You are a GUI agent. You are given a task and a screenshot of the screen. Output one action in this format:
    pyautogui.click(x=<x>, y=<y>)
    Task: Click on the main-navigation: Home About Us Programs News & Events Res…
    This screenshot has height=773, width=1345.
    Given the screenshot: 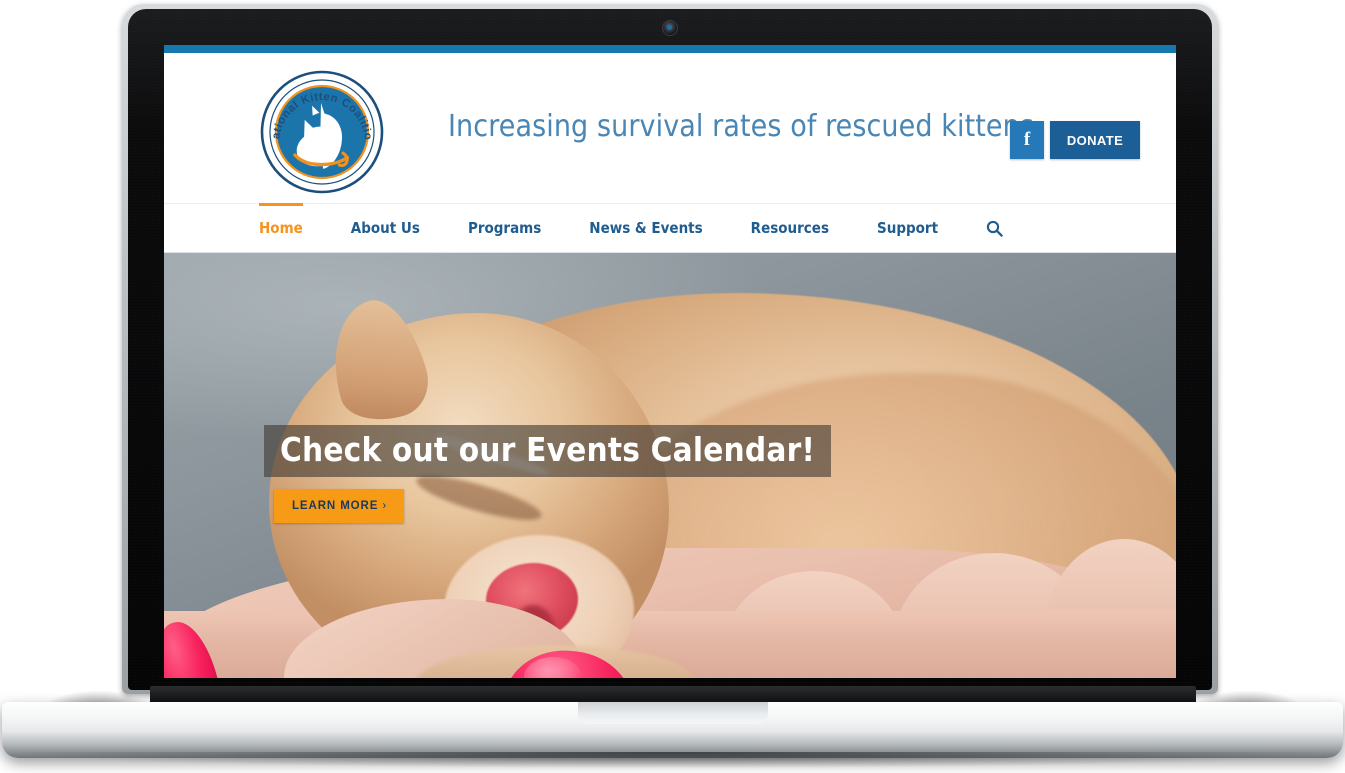 What is the action you would take?
    pyautogui.click(x=670, y=228)
    